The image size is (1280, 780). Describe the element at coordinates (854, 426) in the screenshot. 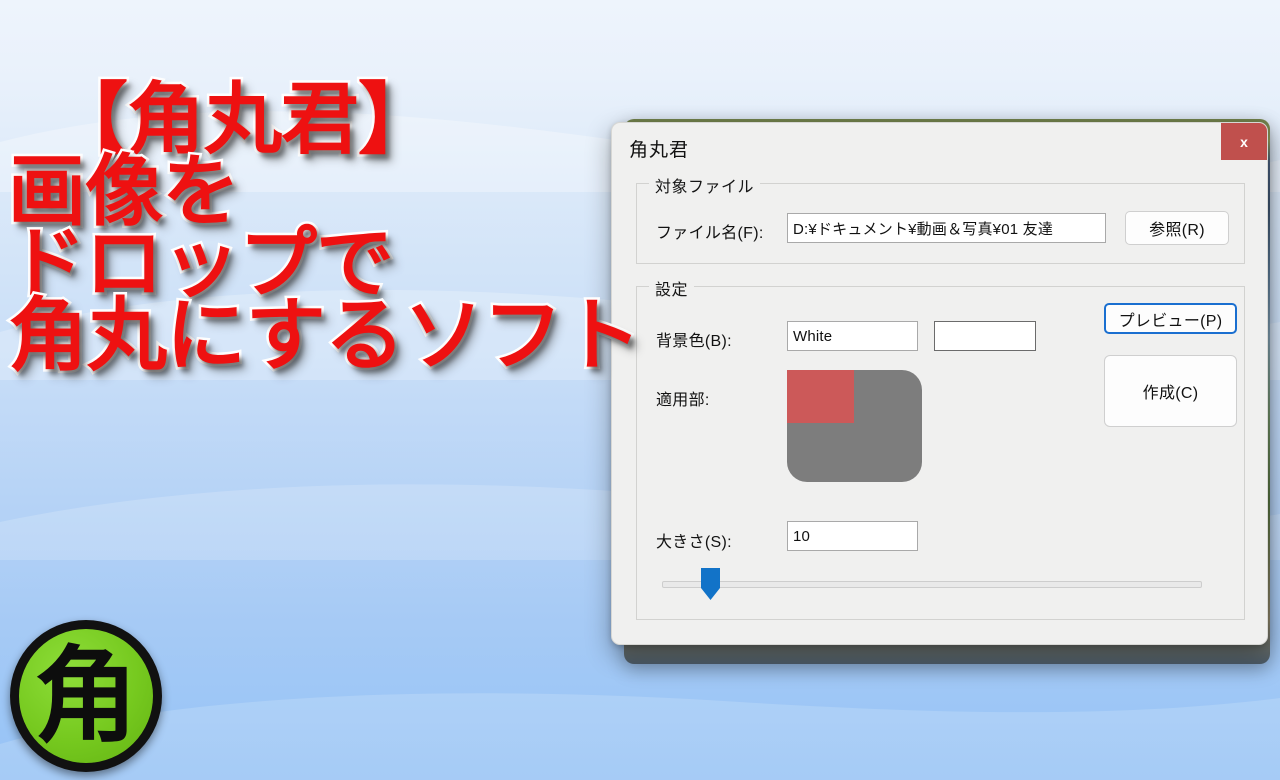

I see `corner-selector-preview` at that location.